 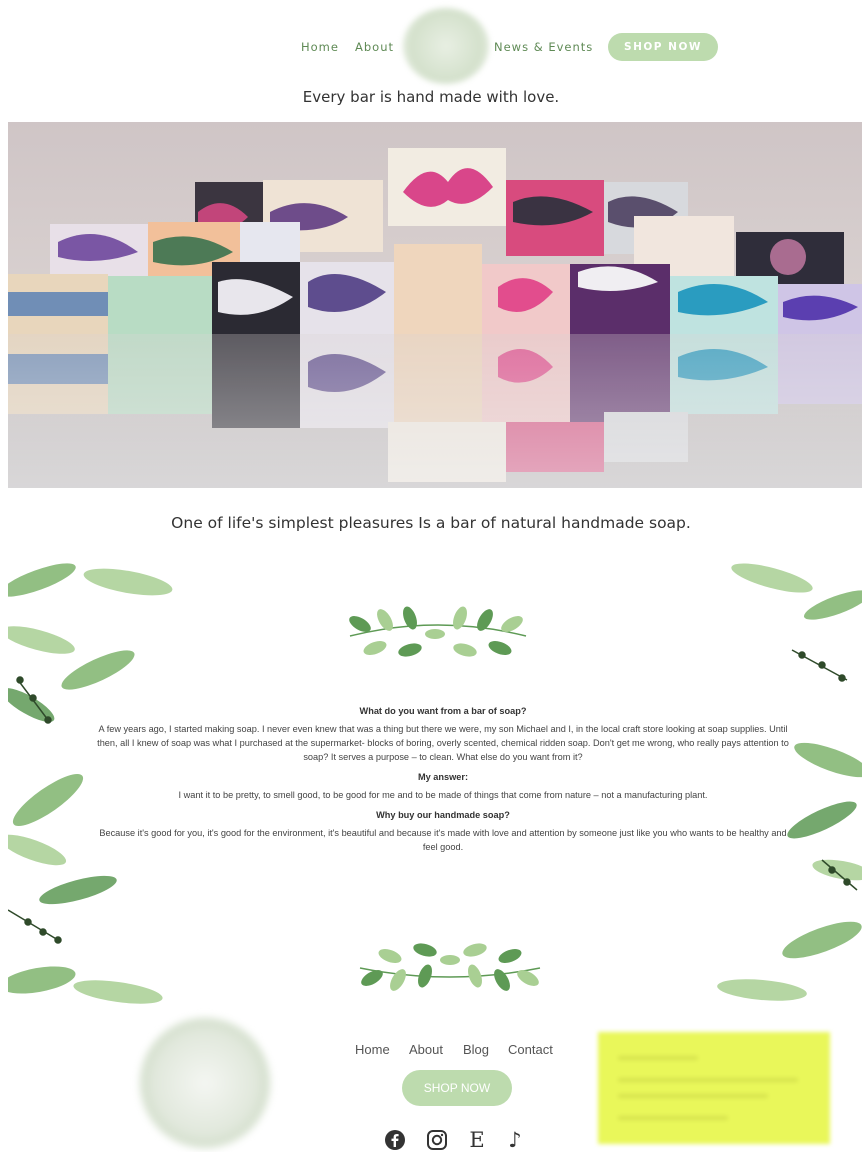 What do you see at coordinates (476, 1049) in the screenshot?
I see `footer-nav-blog: Blog` at bounding box center [476, 1049].